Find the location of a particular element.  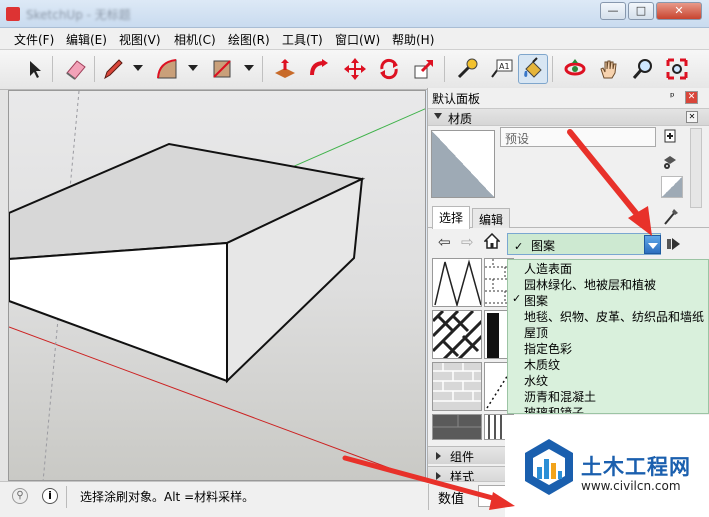

push-pull-icon is located at coordinates (285, 69).